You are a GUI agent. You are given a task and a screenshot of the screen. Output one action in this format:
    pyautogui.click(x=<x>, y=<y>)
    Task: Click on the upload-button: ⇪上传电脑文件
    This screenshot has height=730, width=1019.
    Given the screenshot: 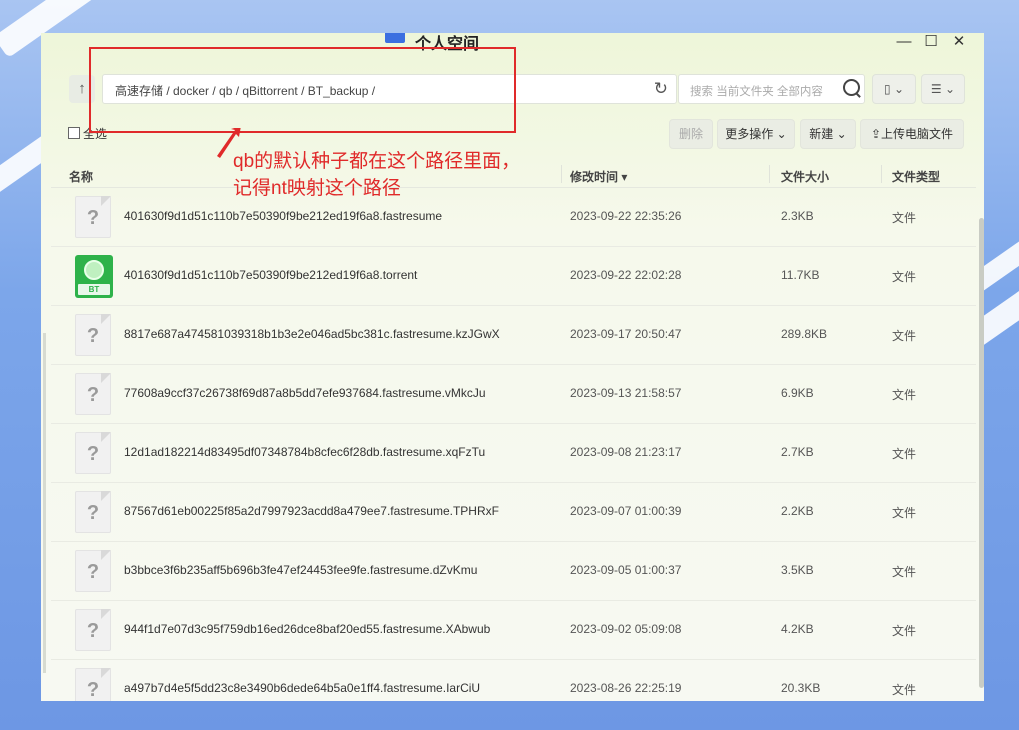 What is the action you would take?
    pyautogui.click(x=912, y=134)
    